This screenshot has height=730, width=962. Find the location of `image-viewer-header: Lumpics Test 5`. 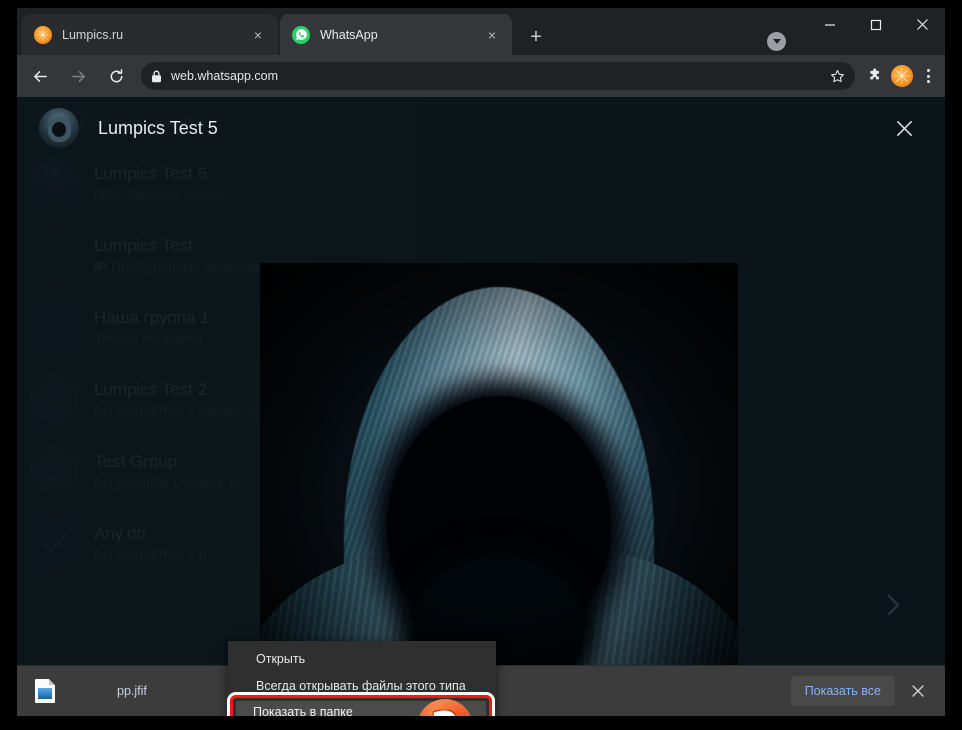

image-viewer-header: Lumpics Test 5 is located at coordinates (481, 128).